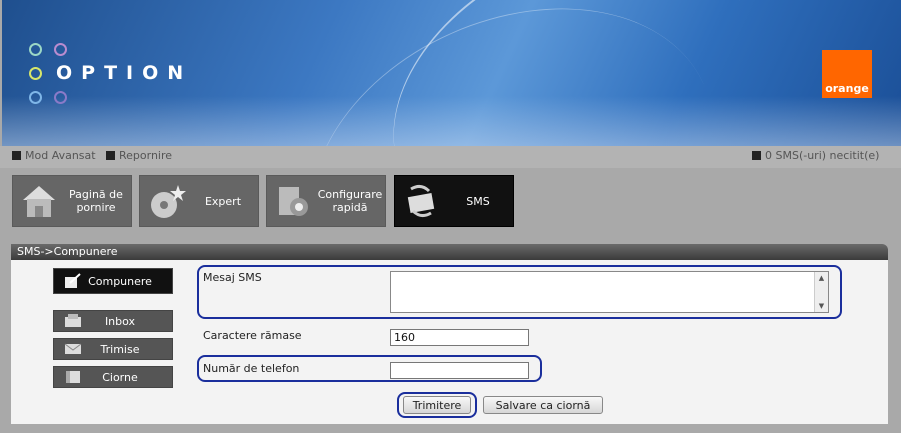  What do you see at coordinates (251, 368) in the screenshot?
I see `phone-label: Număr de telefon` at bounding box center [251, 368].